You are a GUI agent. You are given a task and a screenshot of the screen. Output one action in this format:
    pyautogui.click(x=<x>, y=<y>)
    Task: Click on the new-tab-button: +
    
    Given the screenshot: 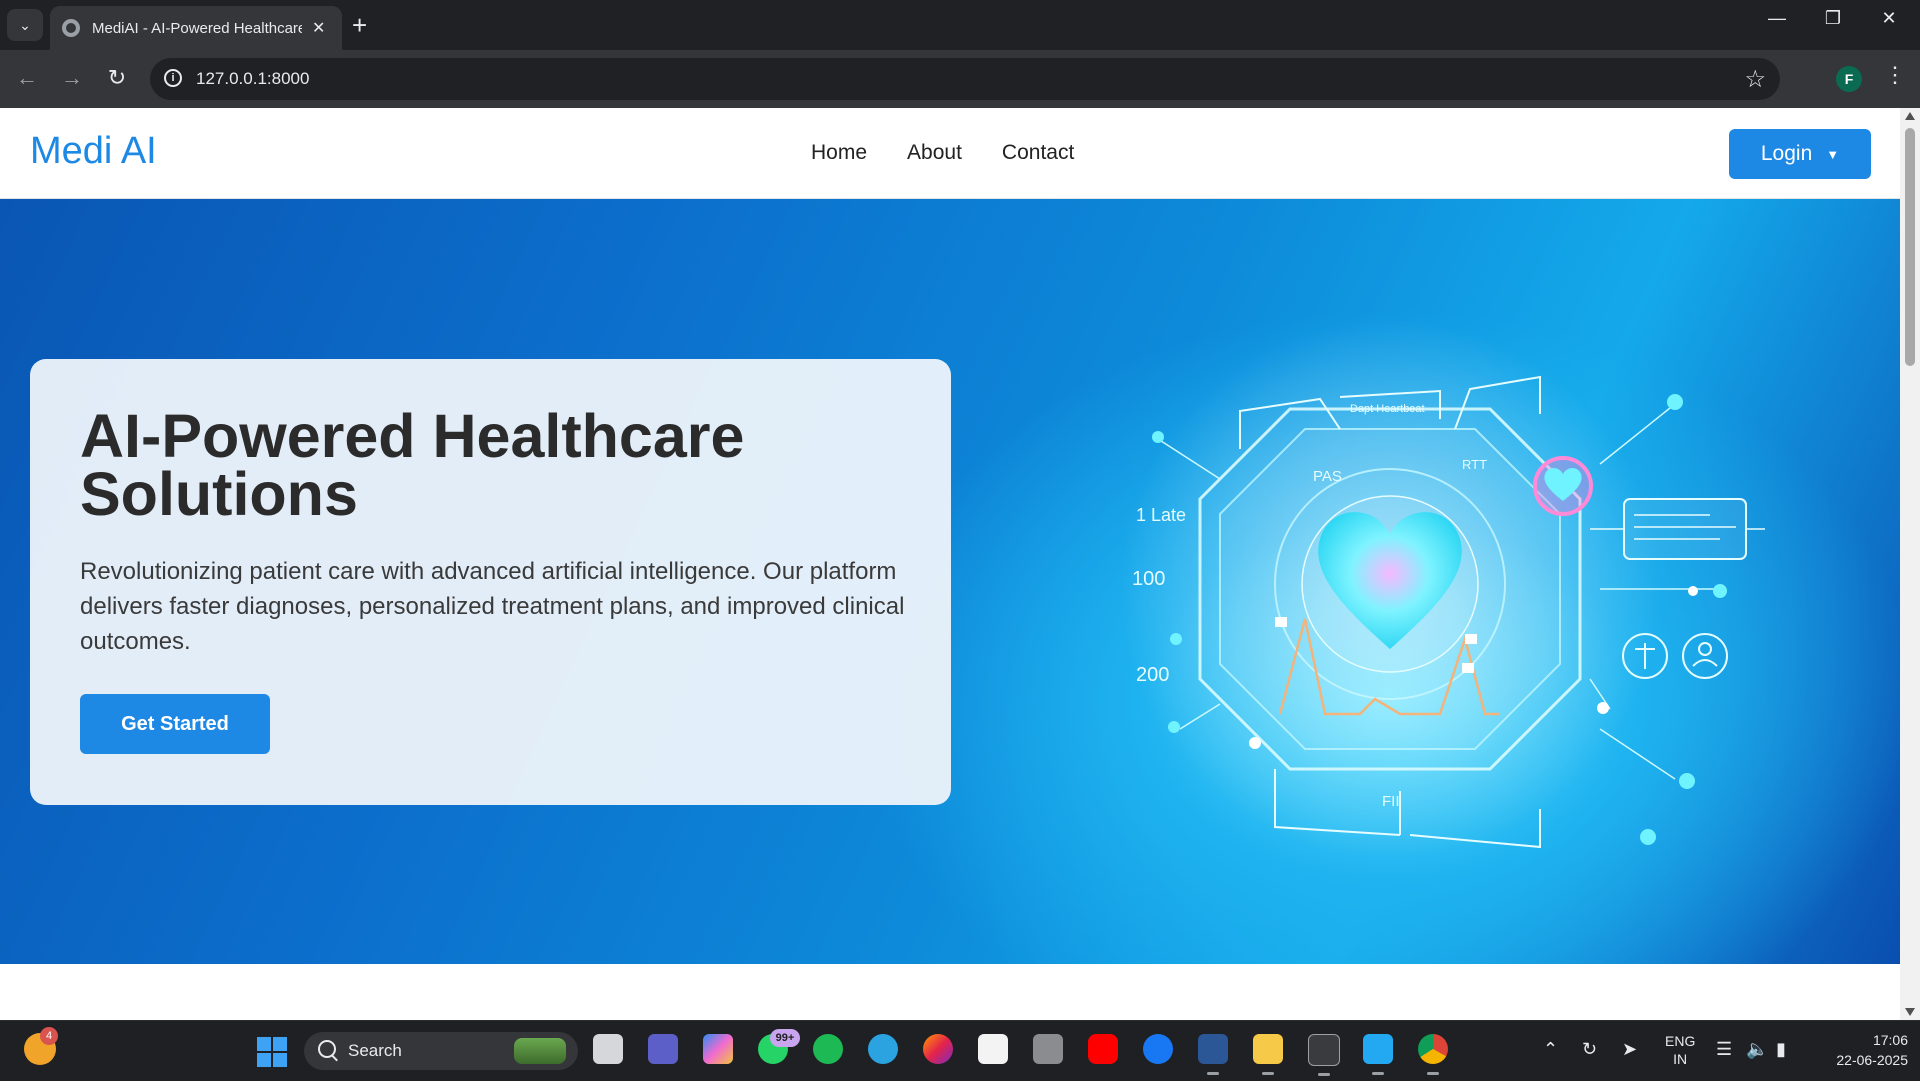 What is the action you would take?
    pyautogui.click(x=359, y=25)
    